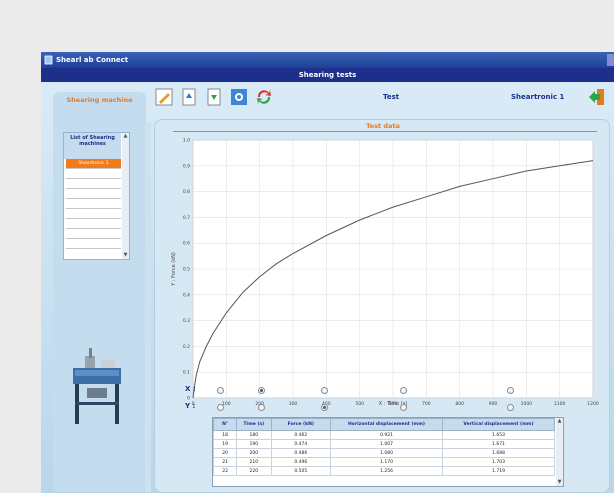 The height and width of the screenshot is (493, 614). Describe the element at coordinates (498, 435) in the screenshot. I see `table-cell: 1.653` at that location.